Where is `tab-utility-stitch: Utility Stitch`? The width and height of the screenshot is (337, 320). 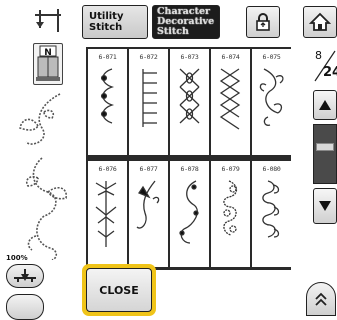
tab-utility-stitch: Utility Stitch is located at coordinates (115, 22).